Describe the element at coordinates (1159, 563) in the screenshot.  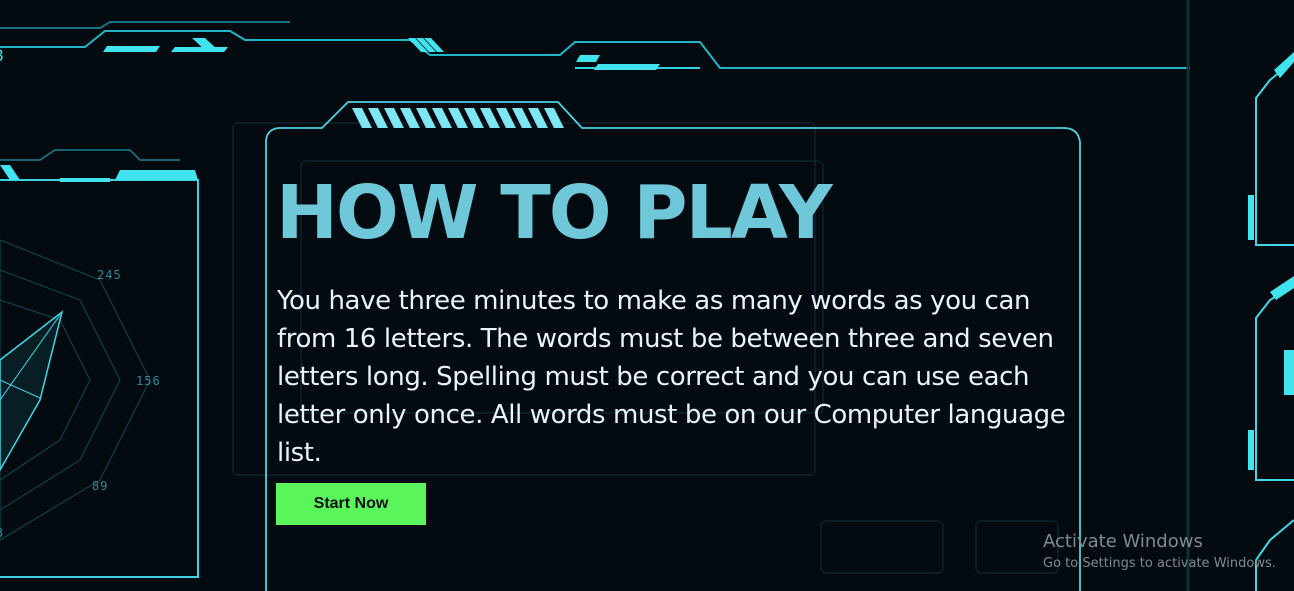
I see `activate-windows-subtitle: Go to Settings to activate Windows.` at that location.